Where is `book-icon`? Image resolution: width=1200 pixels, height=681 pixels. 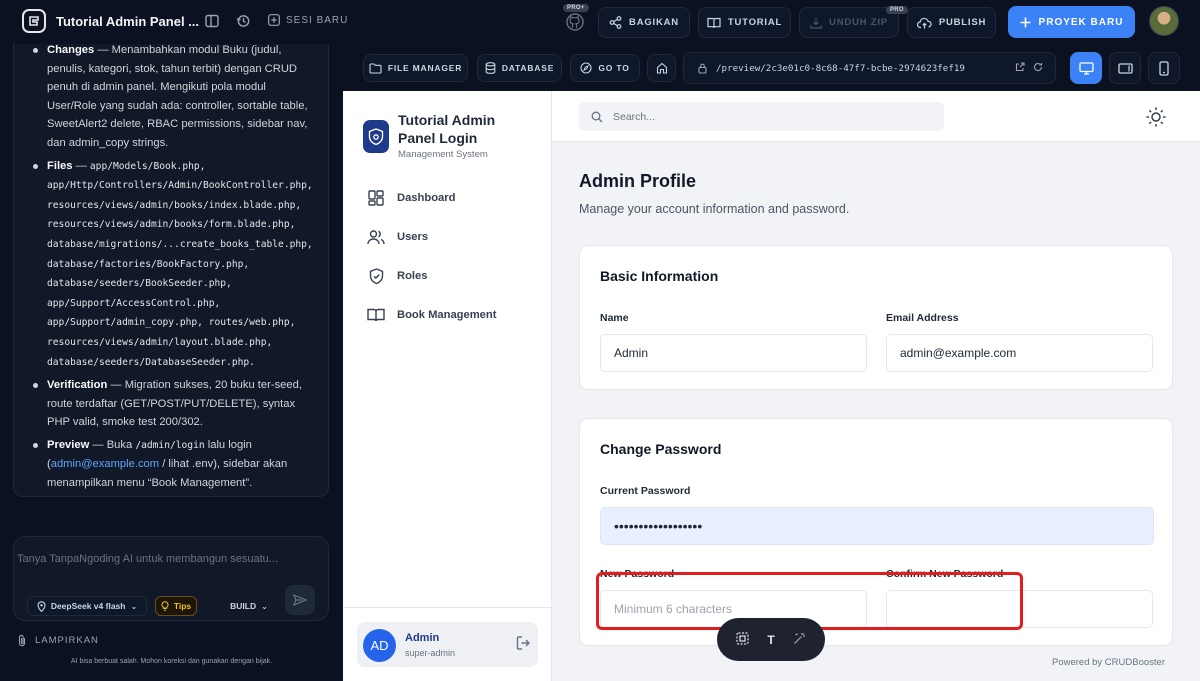 book-icon is located at coordinates (376, 315).